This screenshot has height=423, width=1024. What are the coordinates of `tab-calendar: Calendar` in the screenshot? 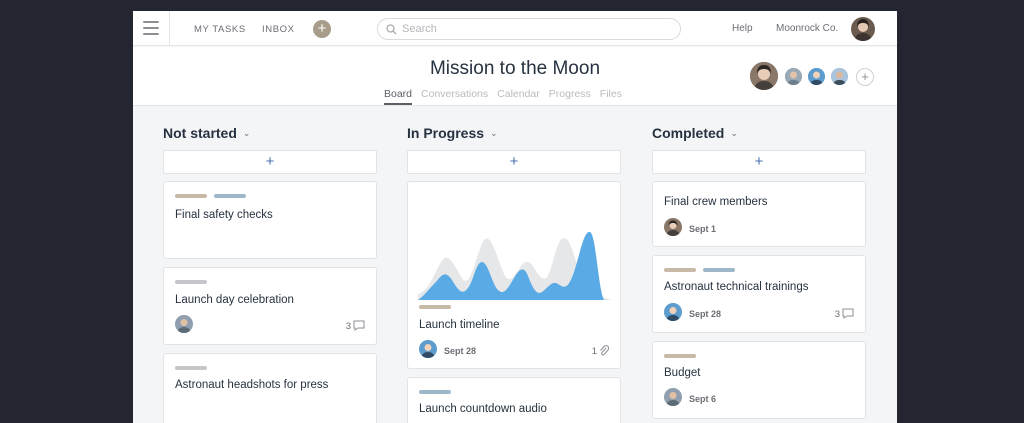 It's located at (518, 95).